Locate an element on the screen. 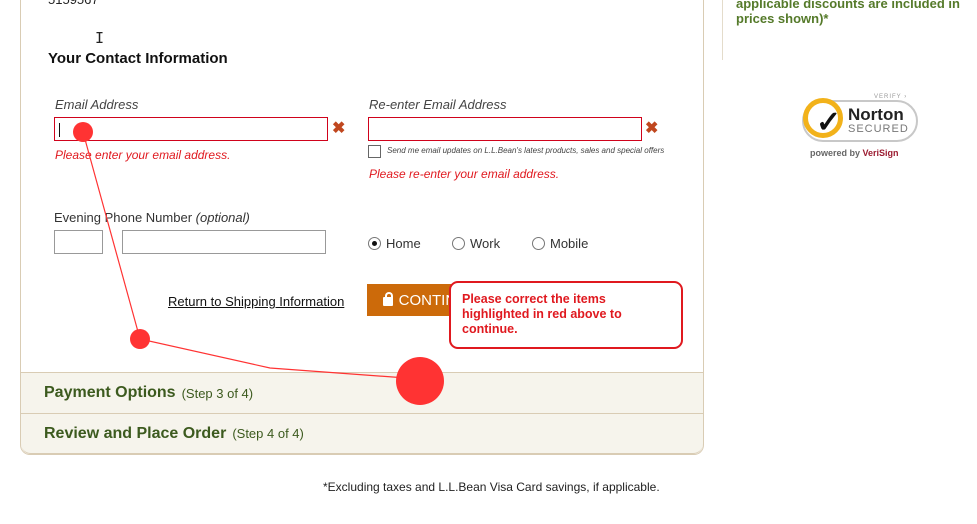 The height and width of the screenshot is (524, 977). order-number-text: 5159567 is located at coordinates (73, 3).